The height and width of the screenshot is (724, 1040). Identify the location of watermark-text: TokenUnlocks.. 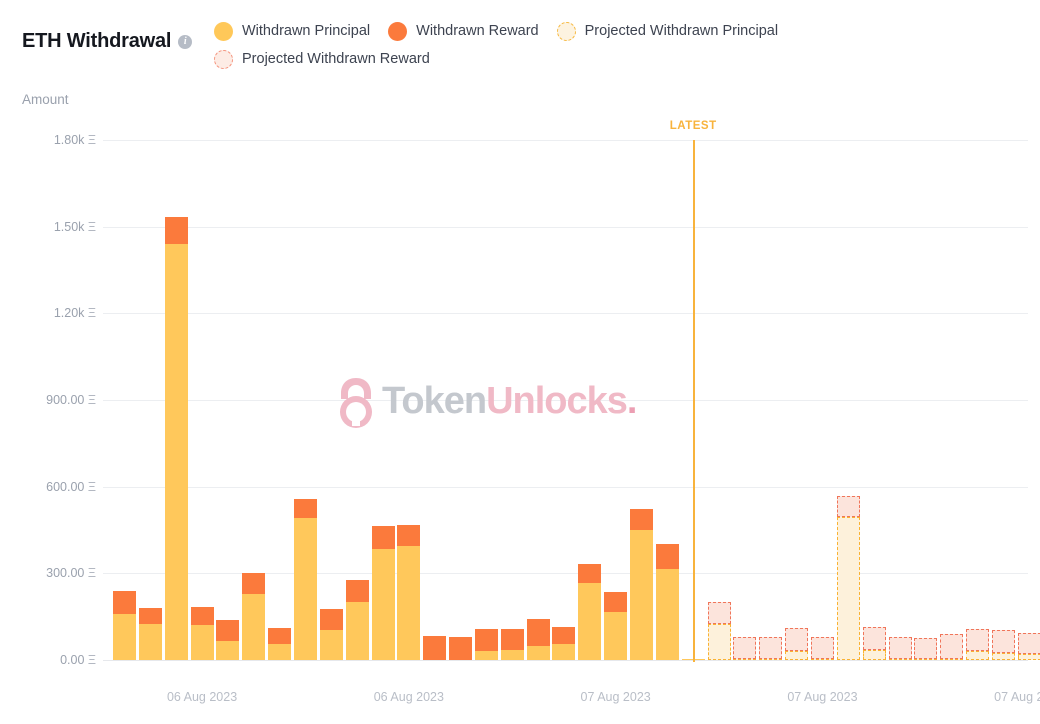
(509, 401).